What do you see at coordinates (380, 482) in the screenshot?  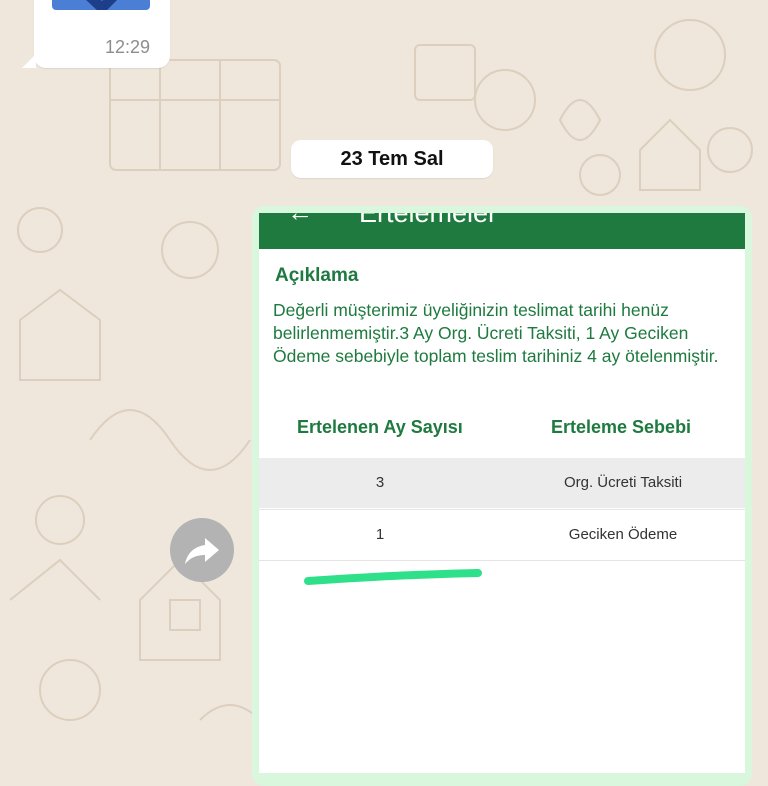 I see `table-cell: 3` at bounding box center [380, 482].